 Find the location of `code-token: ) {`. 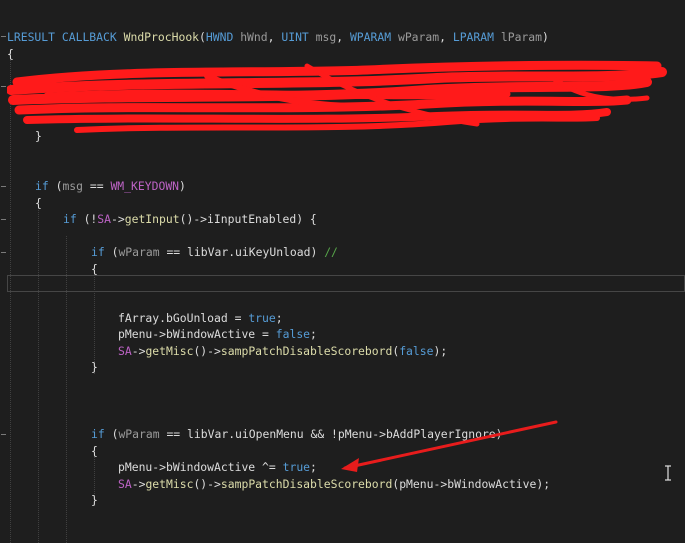

code-token: ) { is located at coordinates (306, 219).